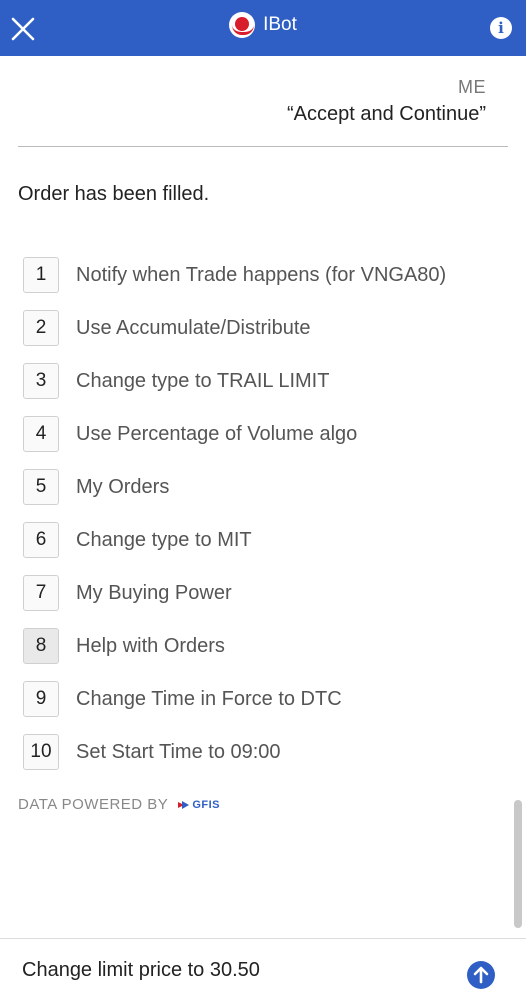 This screenshot has height=1001, width=526. I want to click on suggestion-label: Use Percentage of Volume algo, so click(217, 433).